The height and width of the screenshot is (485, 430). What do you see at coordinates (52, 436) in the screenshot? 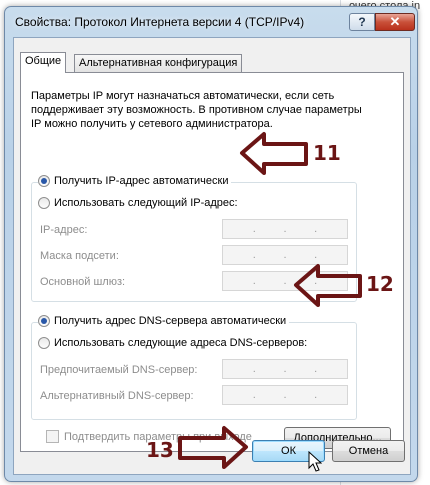
I see `validate-on-exit-box` at bounding box center [52, 436].